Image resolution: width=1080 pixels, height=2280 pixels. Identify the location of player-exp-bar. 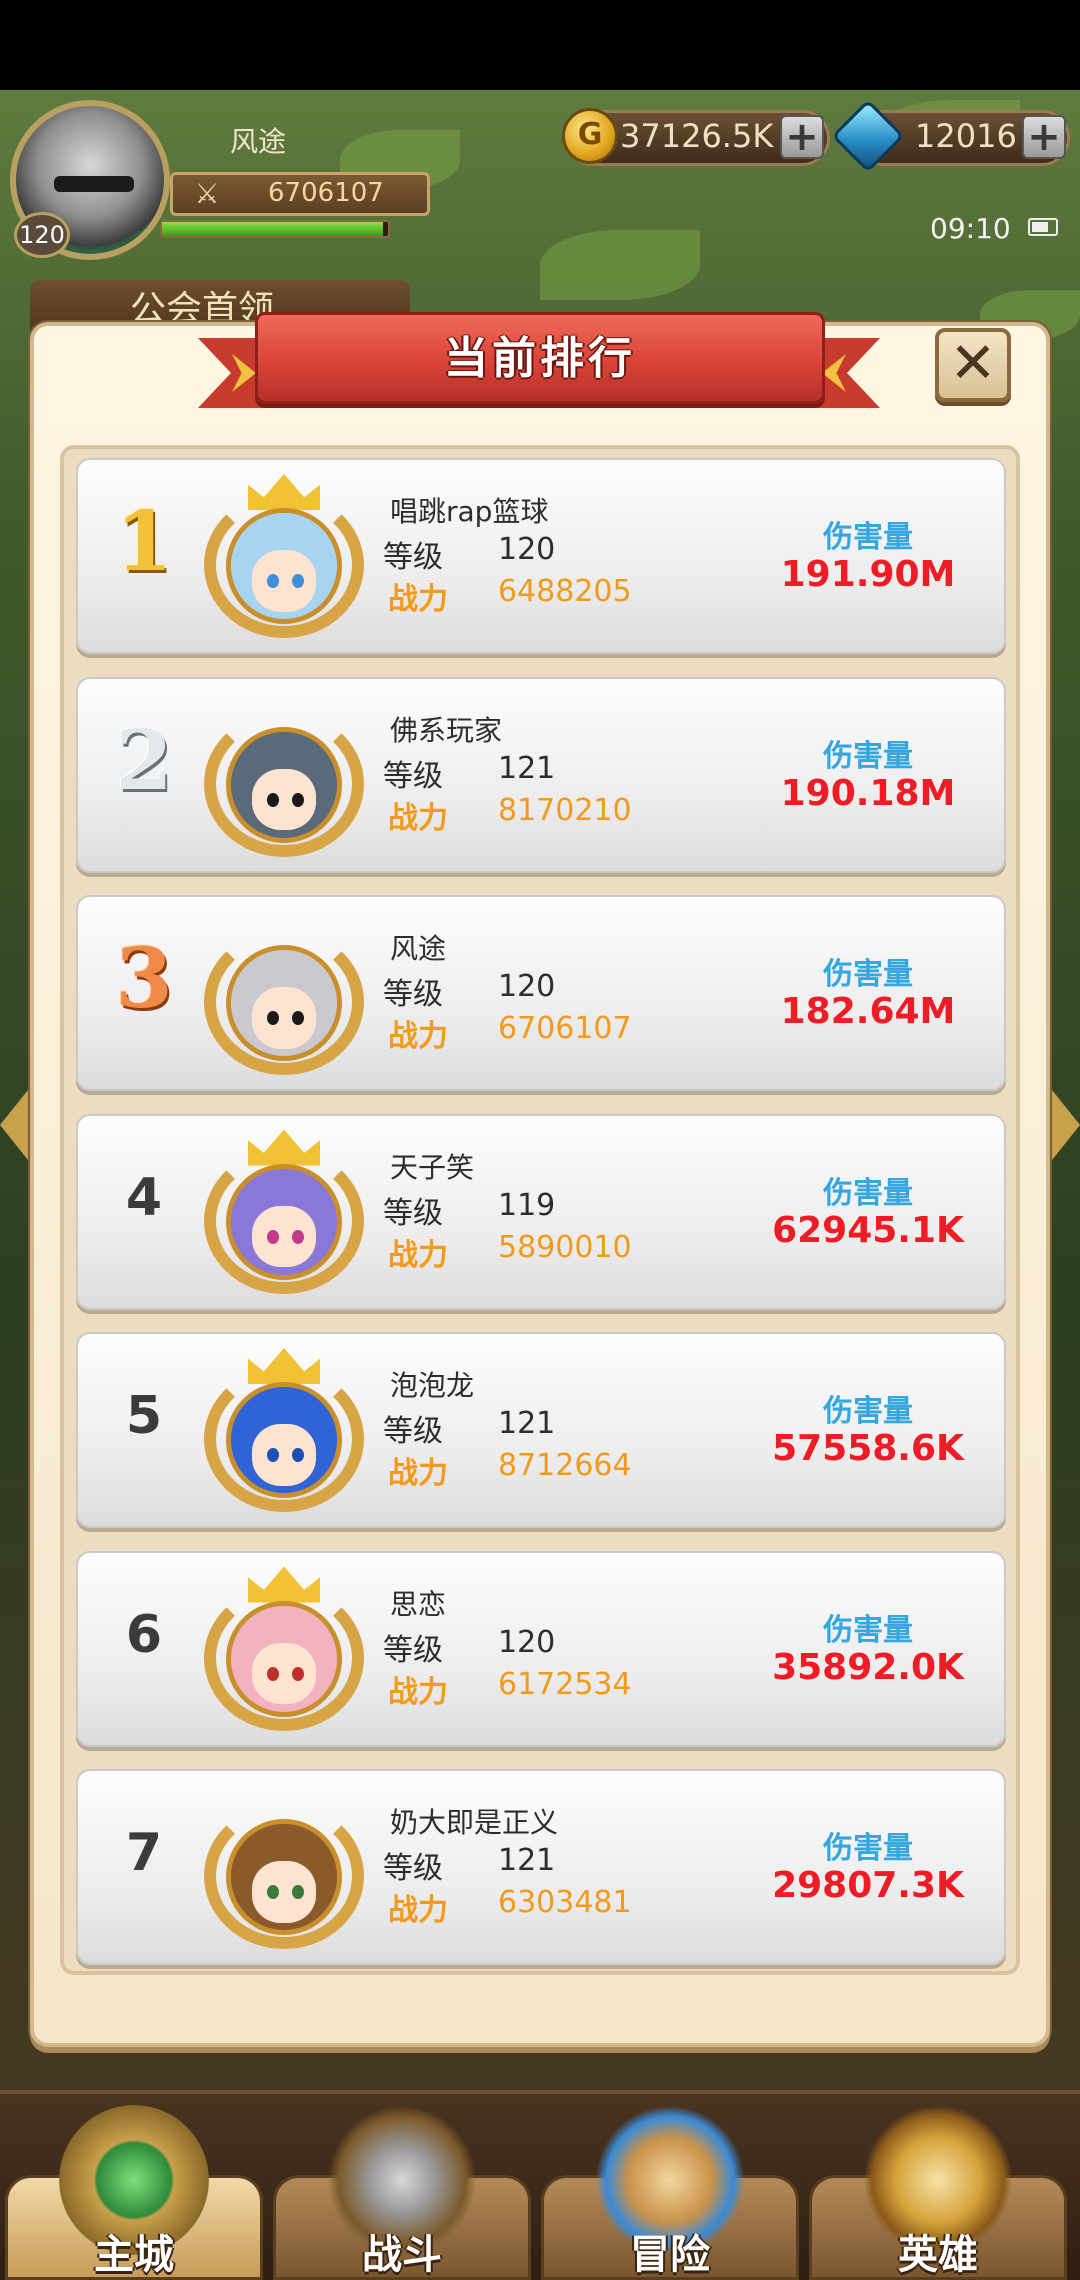
(275, 229).